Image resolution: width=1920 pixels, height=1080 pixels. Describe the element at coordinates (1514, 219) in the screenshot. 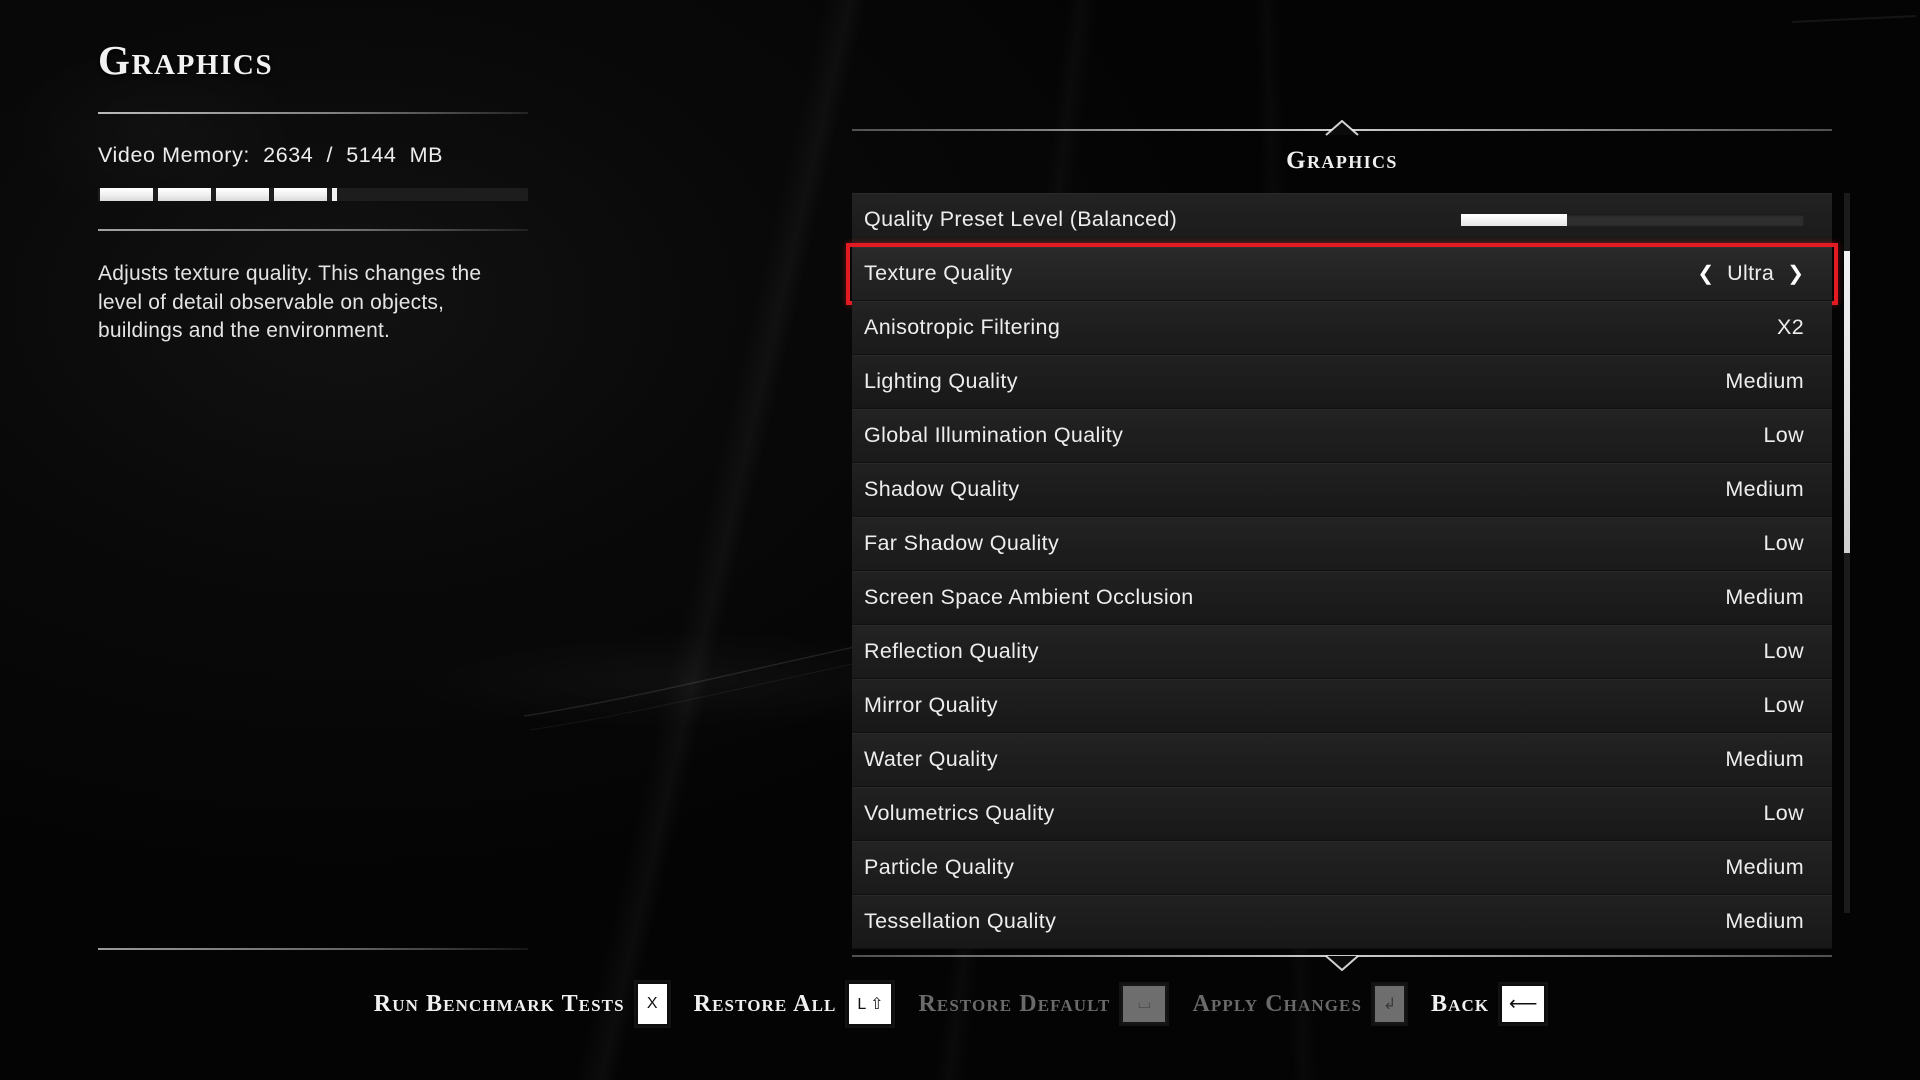

I see `quality-preset-slider-fill` at that location.